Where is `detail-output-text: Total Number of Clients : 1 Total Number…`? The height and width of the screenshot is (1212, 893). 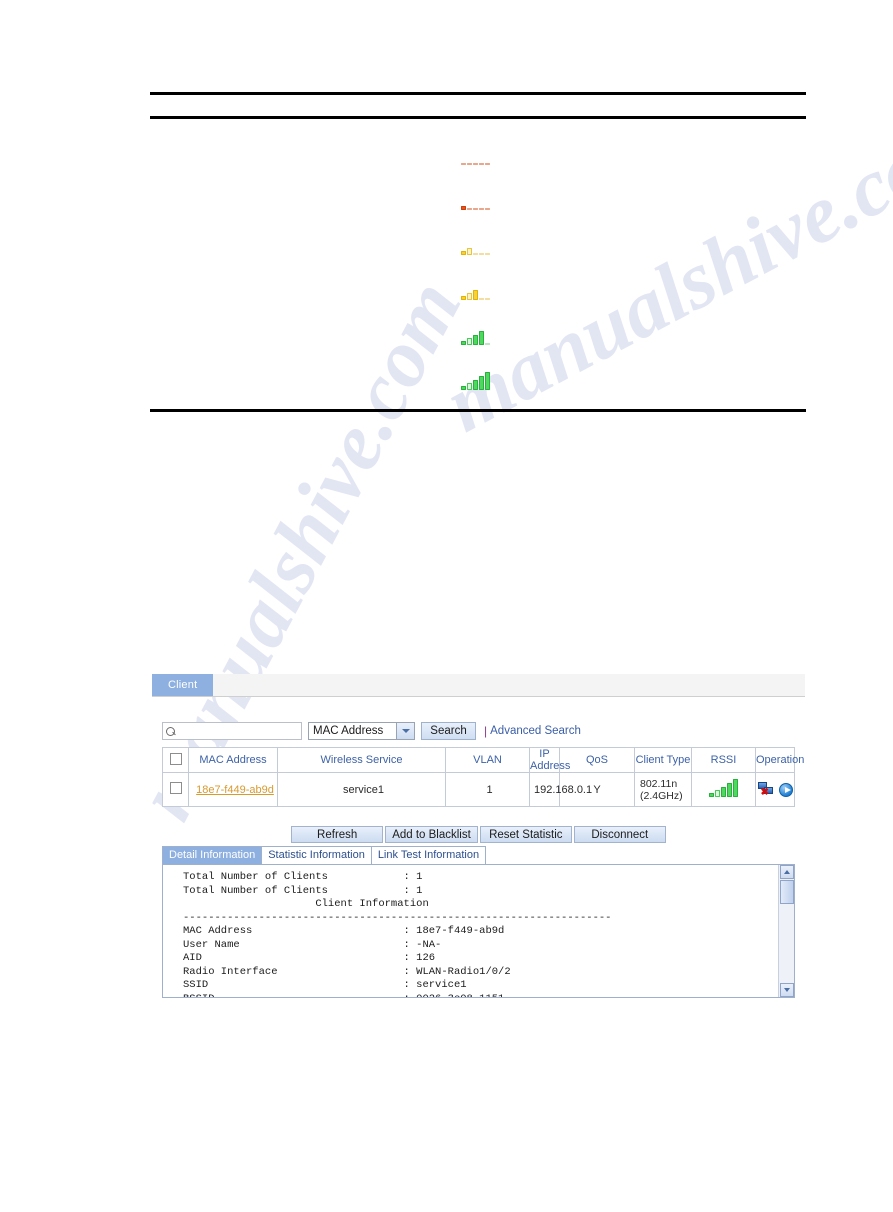 detail-output-text: Total Number of Clients : 1 Total Number… is located at coordinates (397, 934).